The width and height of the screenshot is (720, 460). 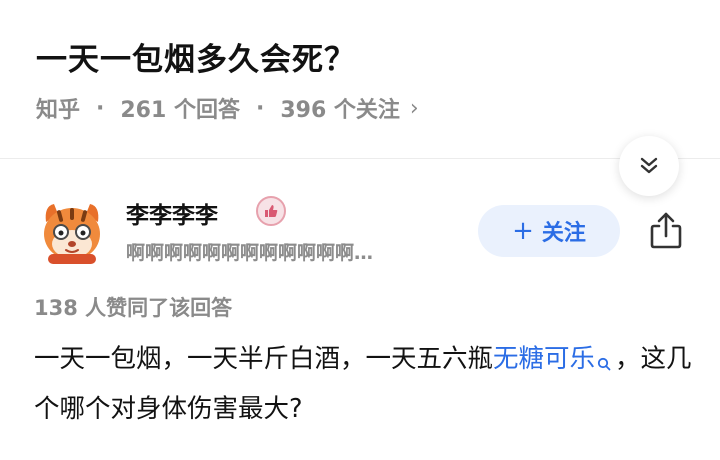 What do you see at coordinates (523, 231) in the screenshot?
I see `plus-icon: +` at bounding box center [523, 231].